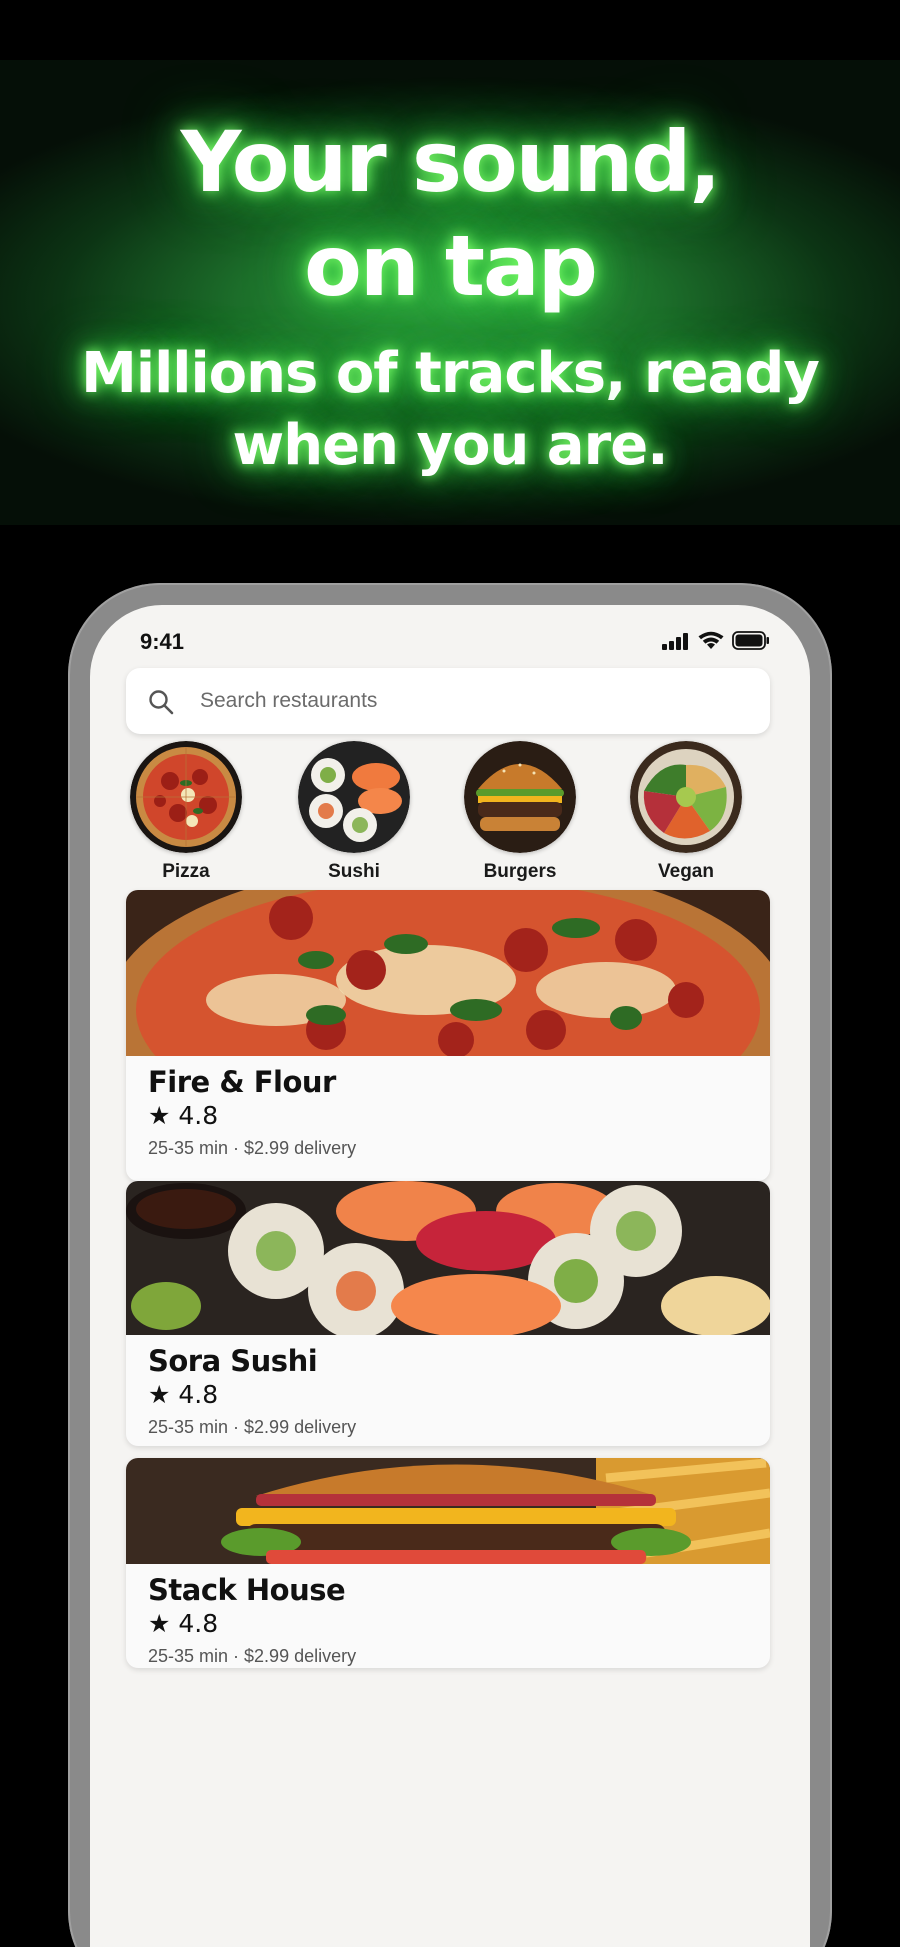 The height and width of the screenshot is (1947, 900). What do you see at coordinates (448, 973) in the screenshot?
I see `pizza-photo` at bounding box center [448, 973].